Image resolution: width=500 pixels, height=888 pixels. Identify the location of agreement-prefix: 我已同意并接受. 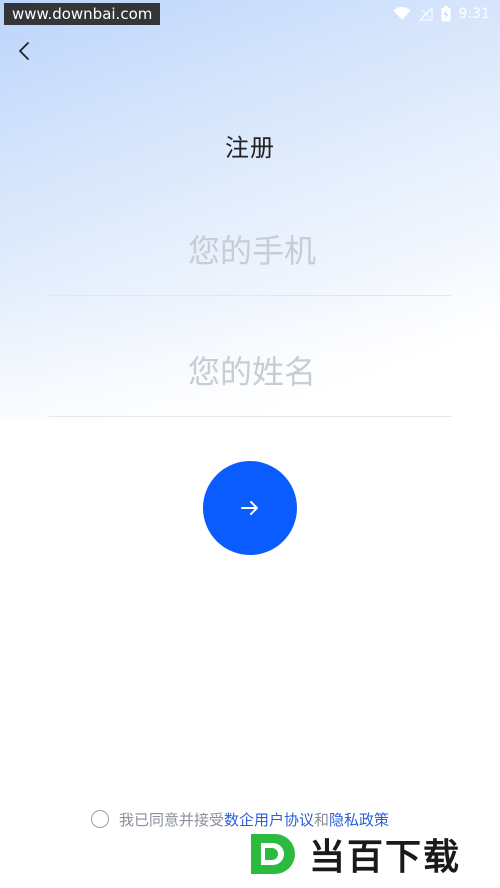
(172, 819).